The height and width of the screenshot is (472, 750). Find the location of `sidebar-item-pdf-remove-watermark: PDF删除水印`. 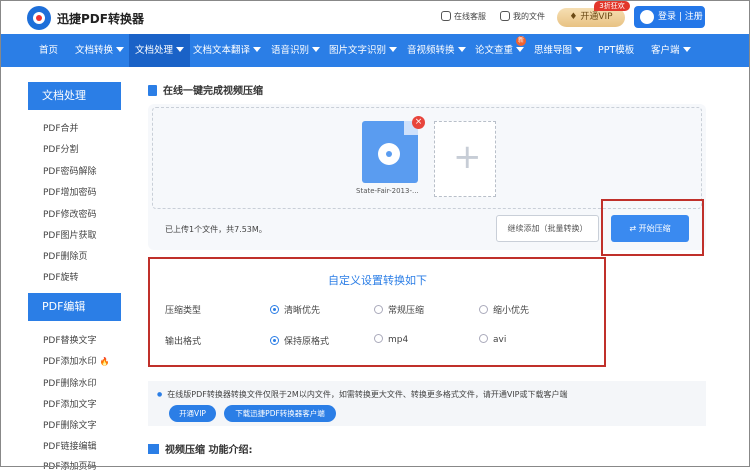

sidebar-item-pdf-remove-watermark: PDF删除水印 is located at coordinates (70, 382).